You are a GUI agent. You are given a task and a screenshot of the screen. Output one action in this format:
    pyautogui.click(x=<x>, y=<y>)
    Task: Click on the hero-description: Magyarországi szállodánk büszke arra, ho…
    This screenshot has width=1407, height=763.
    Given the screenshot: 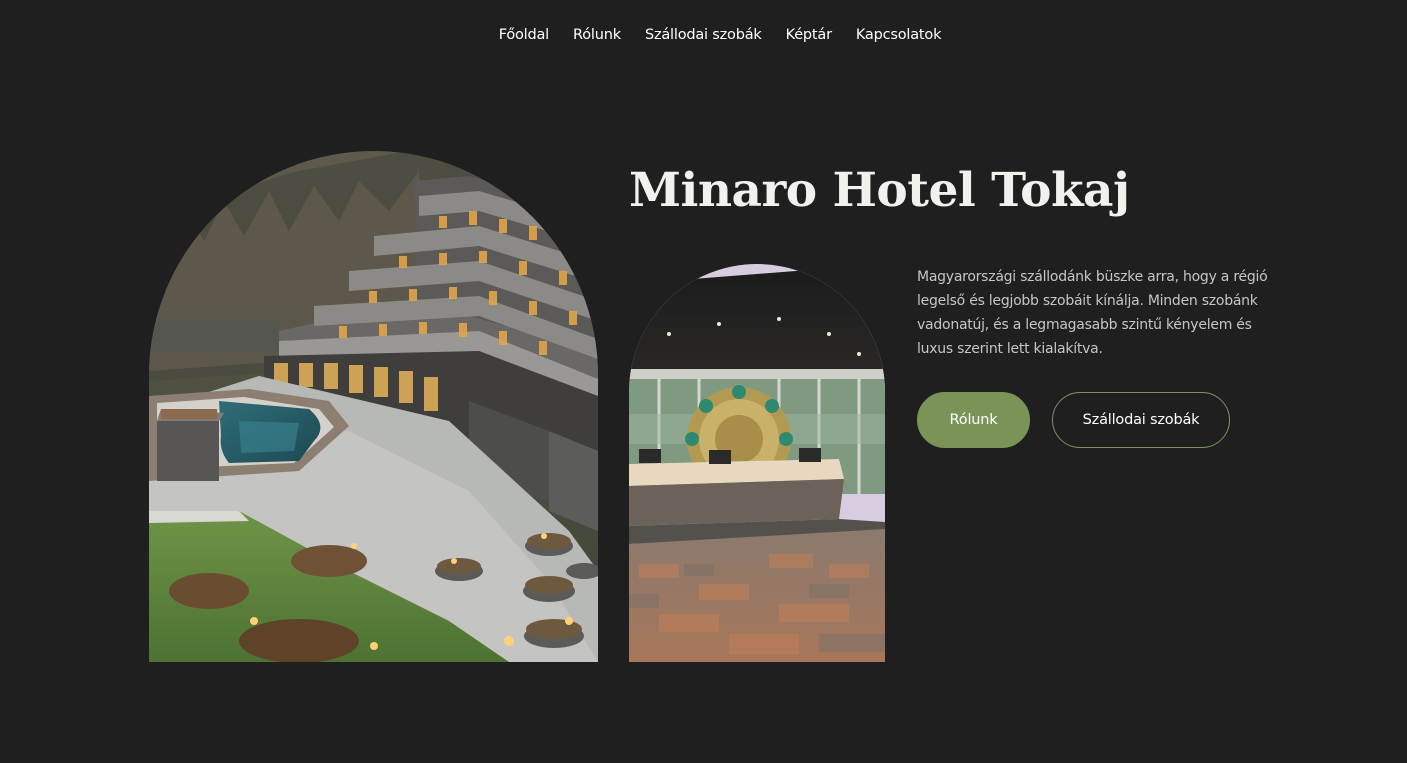 What is the action you would take?
    pyautogui.click(x=1092, y=313)
    